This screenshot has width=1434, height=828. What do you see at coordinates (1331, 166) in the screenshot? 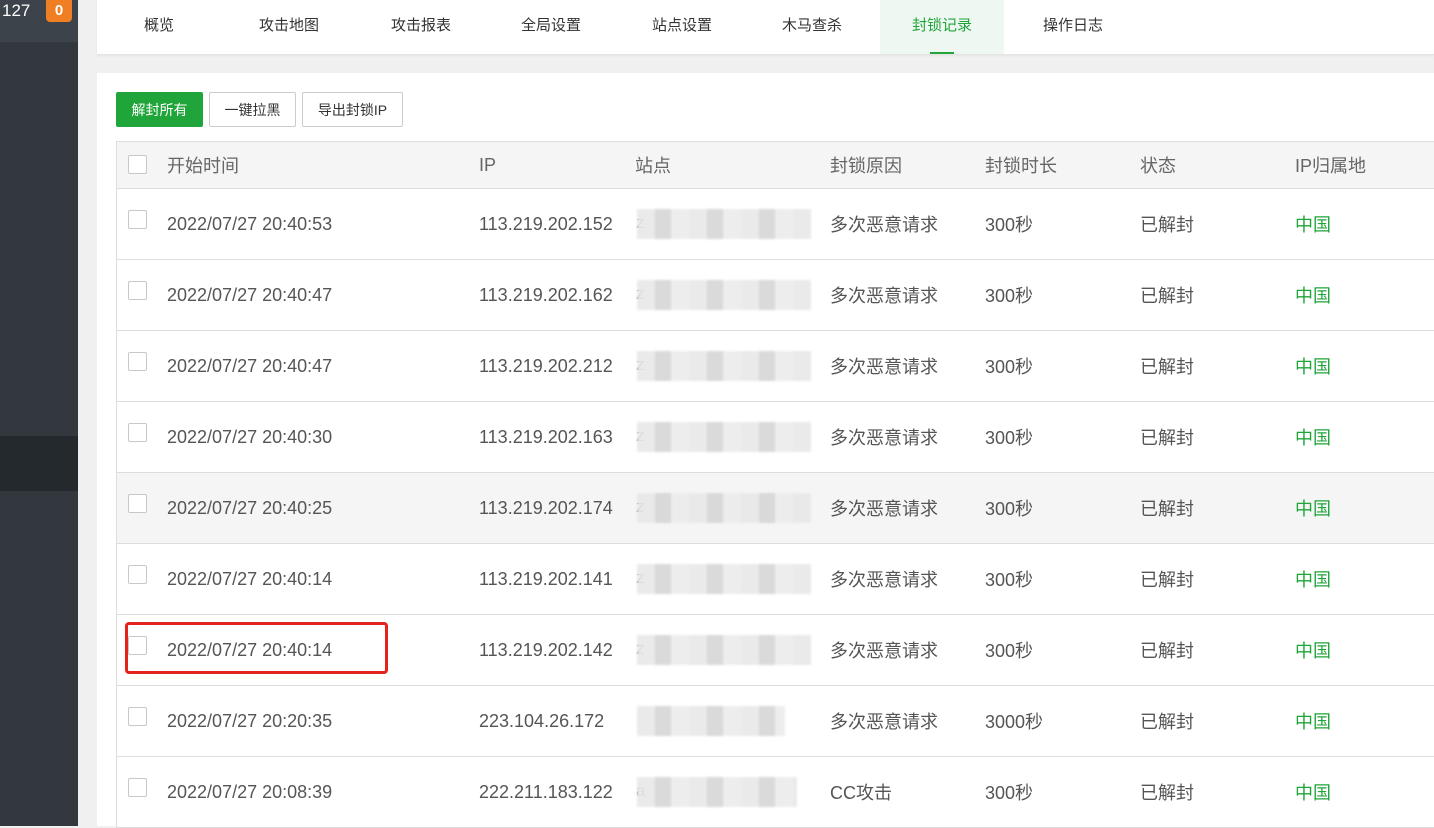
I see `header-location: IP归属地` at bounding box center [1331, 166].